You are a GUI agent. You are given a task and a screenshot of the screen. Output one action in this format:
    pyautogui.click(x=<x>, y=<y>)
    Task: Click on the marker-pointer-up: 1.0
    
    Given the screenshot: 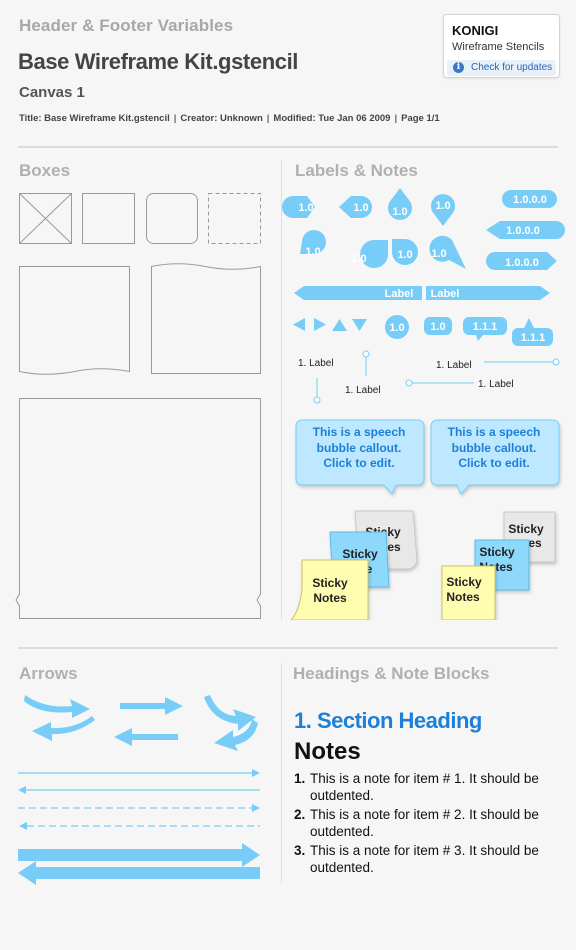 What is the action you would take?
    pyautogui.click(x=400, y=204)
    